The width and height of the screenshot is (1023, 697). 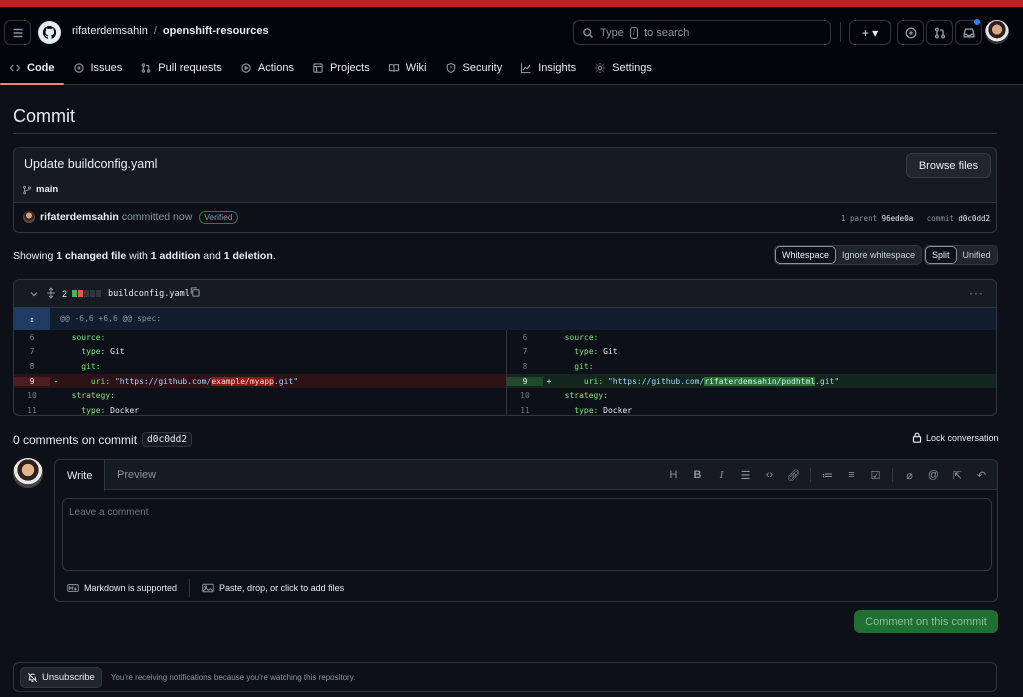 What do you see at coordinates (218, 217) in the screenshot?
I see `verified-badge: Verified` at bounding box center [218, 217].